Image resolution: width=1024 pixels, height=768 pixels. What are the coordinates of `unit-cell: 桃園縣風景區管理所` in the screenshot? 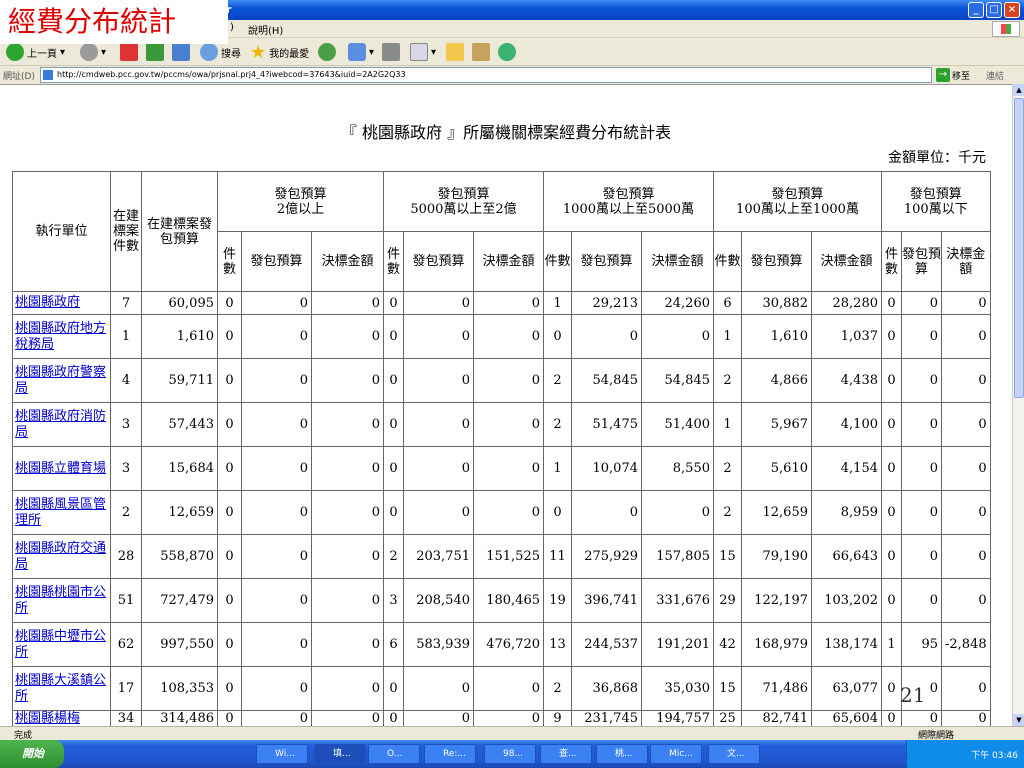 It's located at (61, 512).